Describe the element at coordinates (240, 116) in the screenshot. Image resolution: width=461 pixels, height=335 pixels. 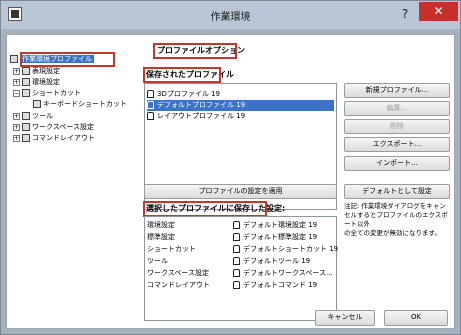
I see `list-item: レイアウトプロファイル 19` at that location.